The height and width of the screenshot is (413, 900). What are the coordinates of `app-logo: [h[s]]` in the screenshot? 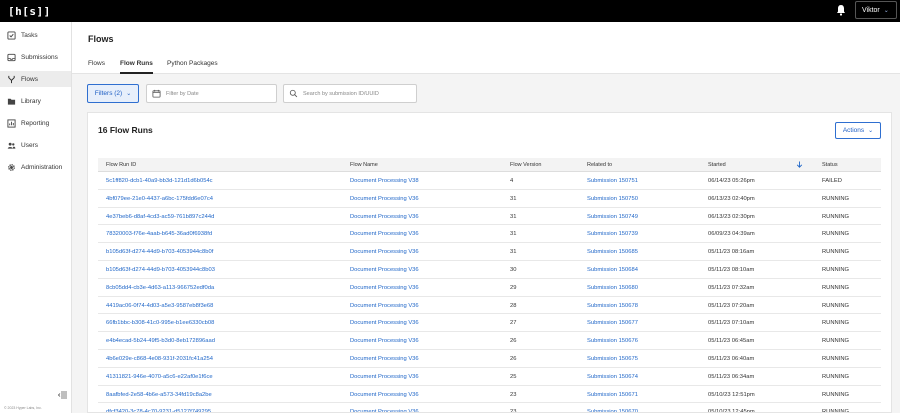 It's located at (29, 11).